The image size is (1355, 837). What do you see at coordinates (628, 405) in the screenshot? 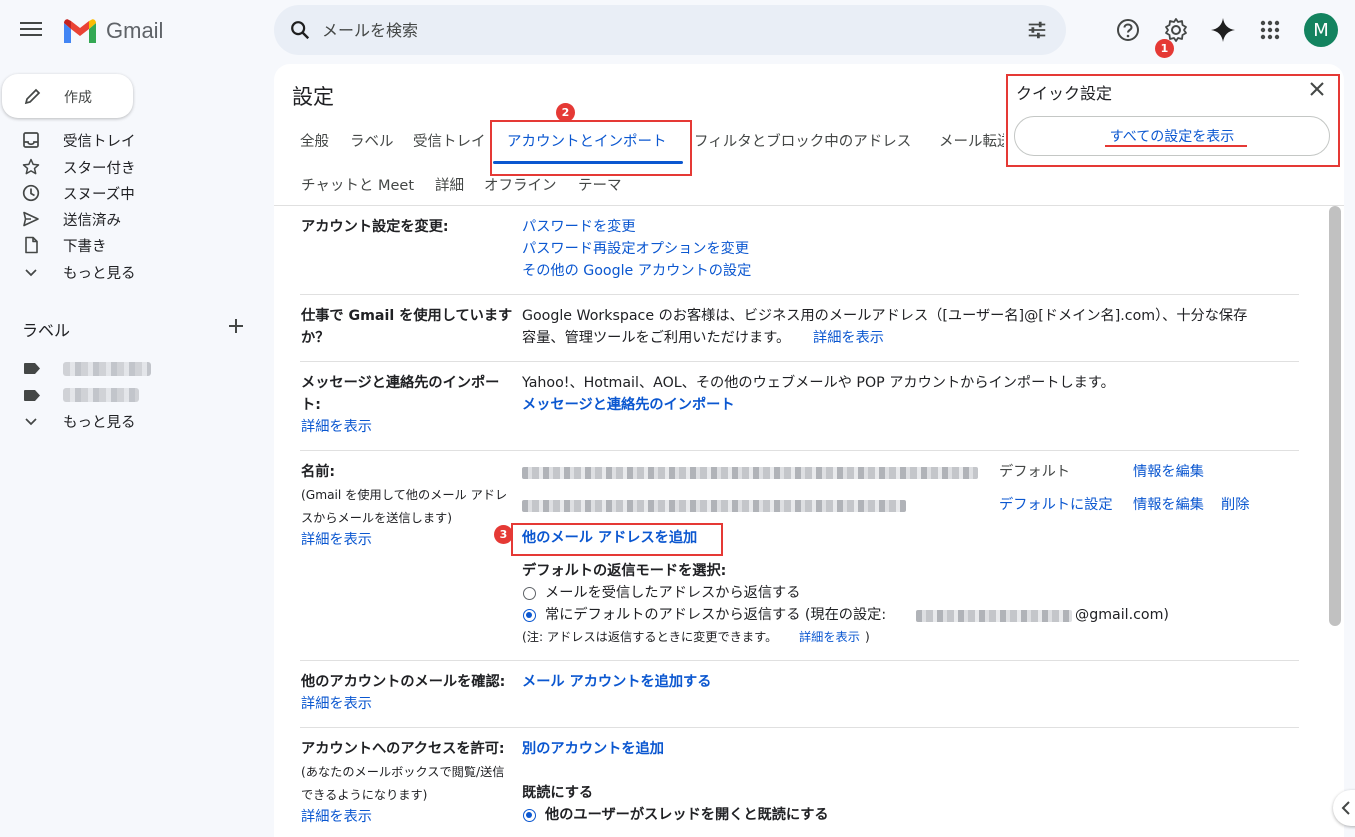
I see `import-messages-link: メッセージと連絡先のインポート` at bounding box center [628, 405].